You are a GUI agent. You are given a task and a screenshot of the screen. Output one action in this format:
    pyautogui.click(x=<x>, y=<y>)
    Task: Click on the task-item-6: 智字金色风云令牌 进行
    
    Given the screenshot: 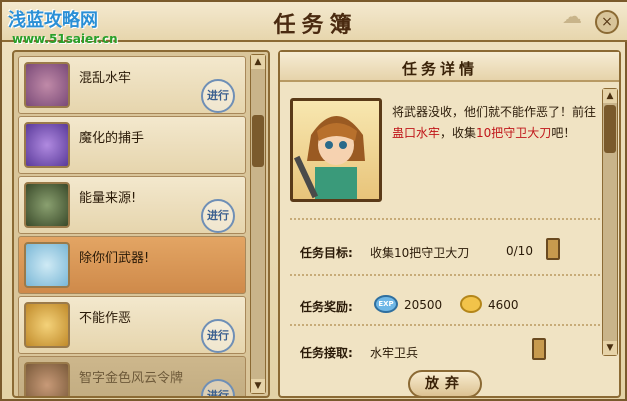 What is the action you would take?
    pyautogui.click(x=132, y=376)
    